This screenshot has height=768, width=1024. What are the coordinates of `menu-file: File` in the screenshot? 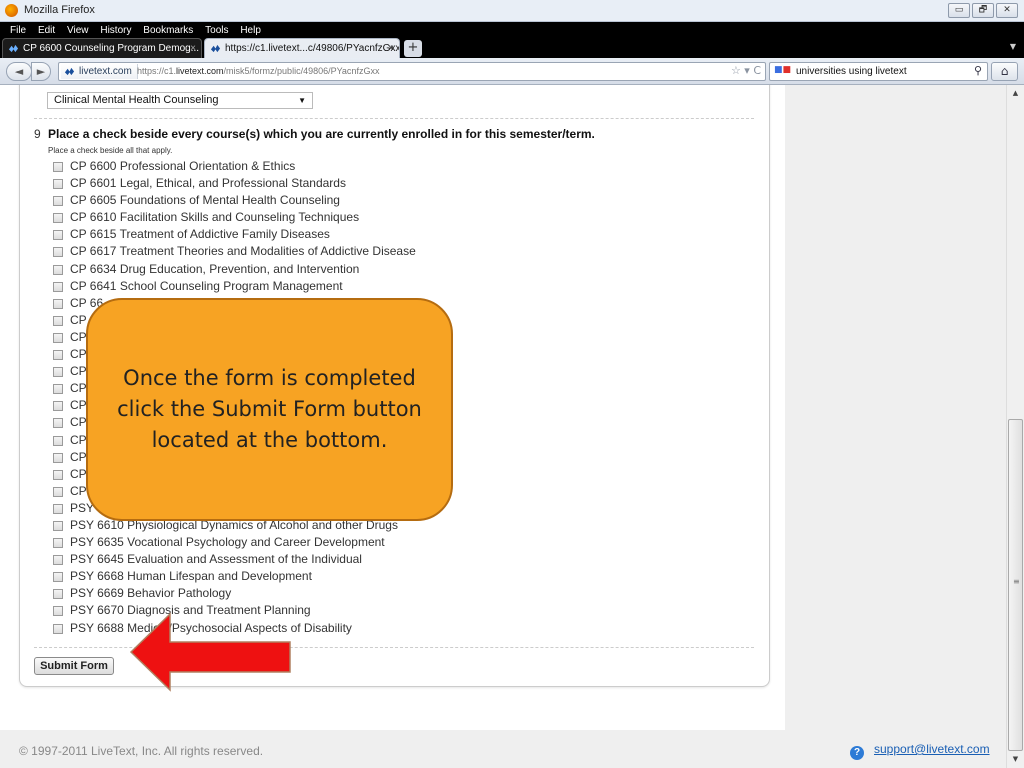 It's located at (18, 30).